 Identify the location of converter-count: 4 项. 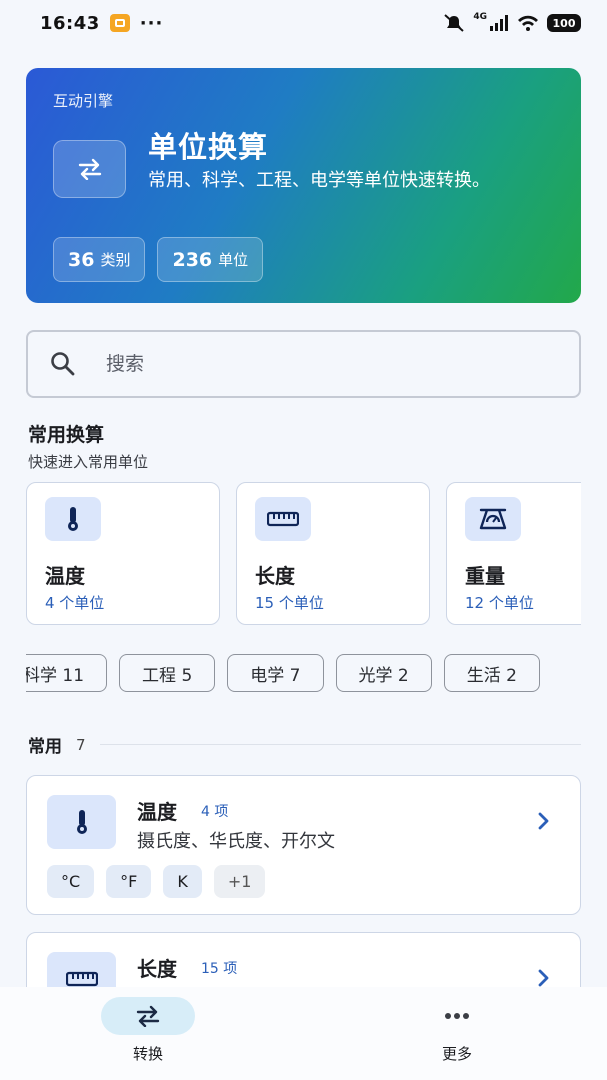
(215, 812).